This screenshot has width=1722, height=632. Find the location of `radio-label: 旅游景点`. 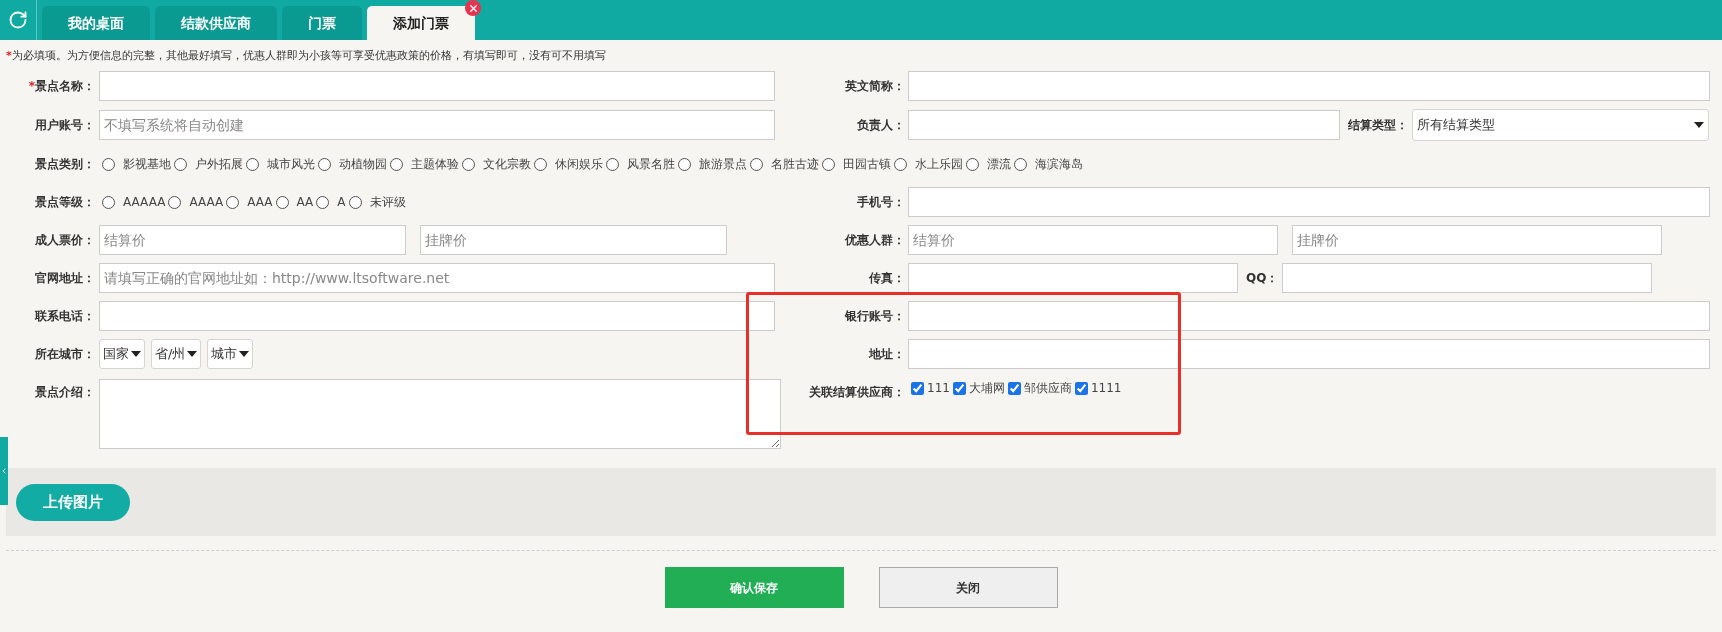

radio-label: 旅游景点 is located at coordinates (723, 164).